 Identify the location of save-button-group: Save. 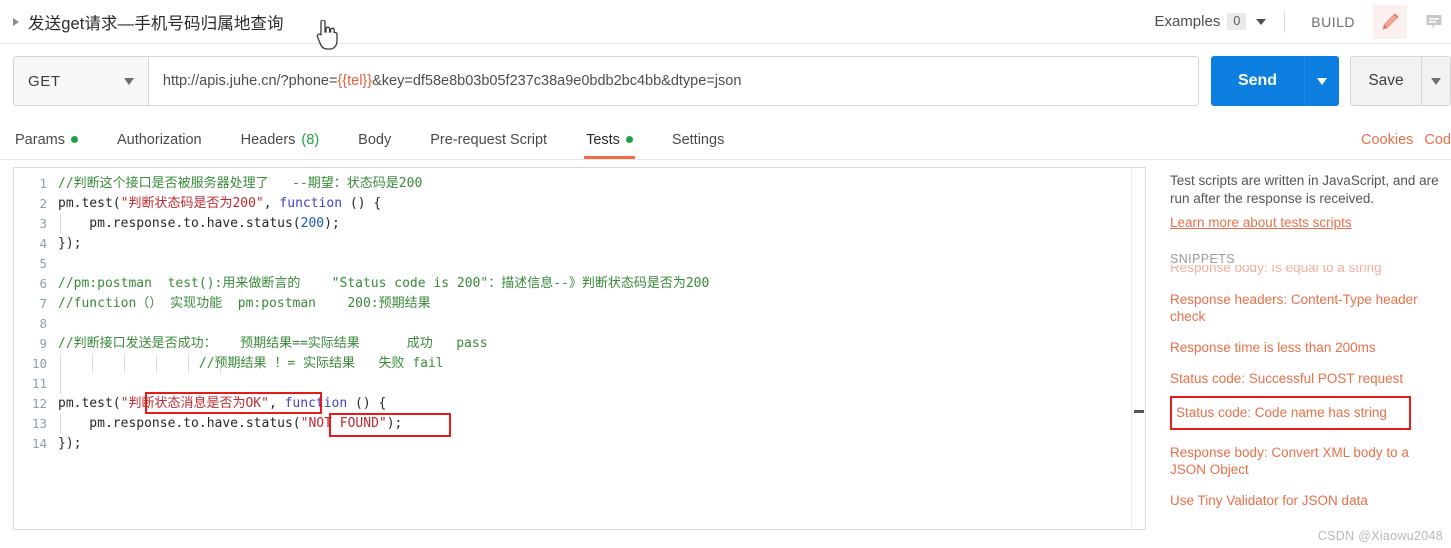
(1400, 81).